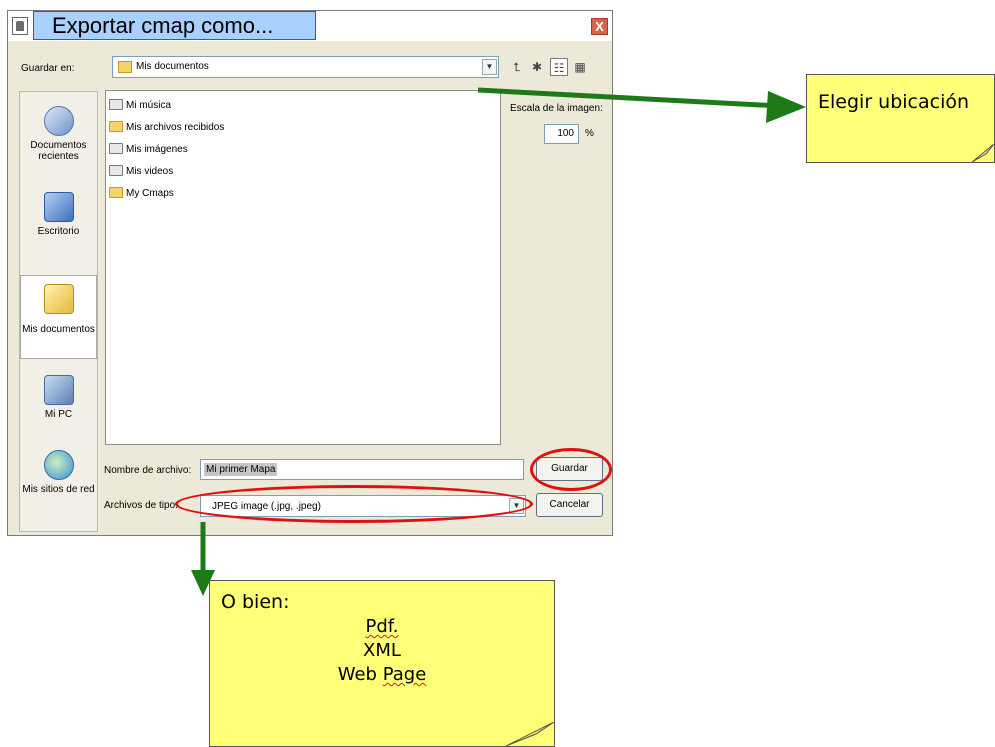 The image size is (995, 747). What do you see at coordinates (894, 102) in the screenshot?
I see `location-note-text: Elegir ubicación` at bounding box center [894, 102].